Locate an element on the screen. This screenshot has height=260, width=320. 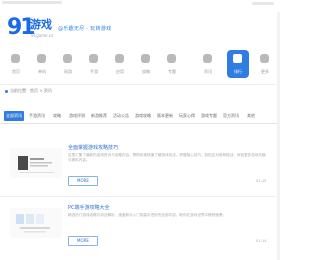
nav-item-single: 单机 is located at coordinates (42, 64).